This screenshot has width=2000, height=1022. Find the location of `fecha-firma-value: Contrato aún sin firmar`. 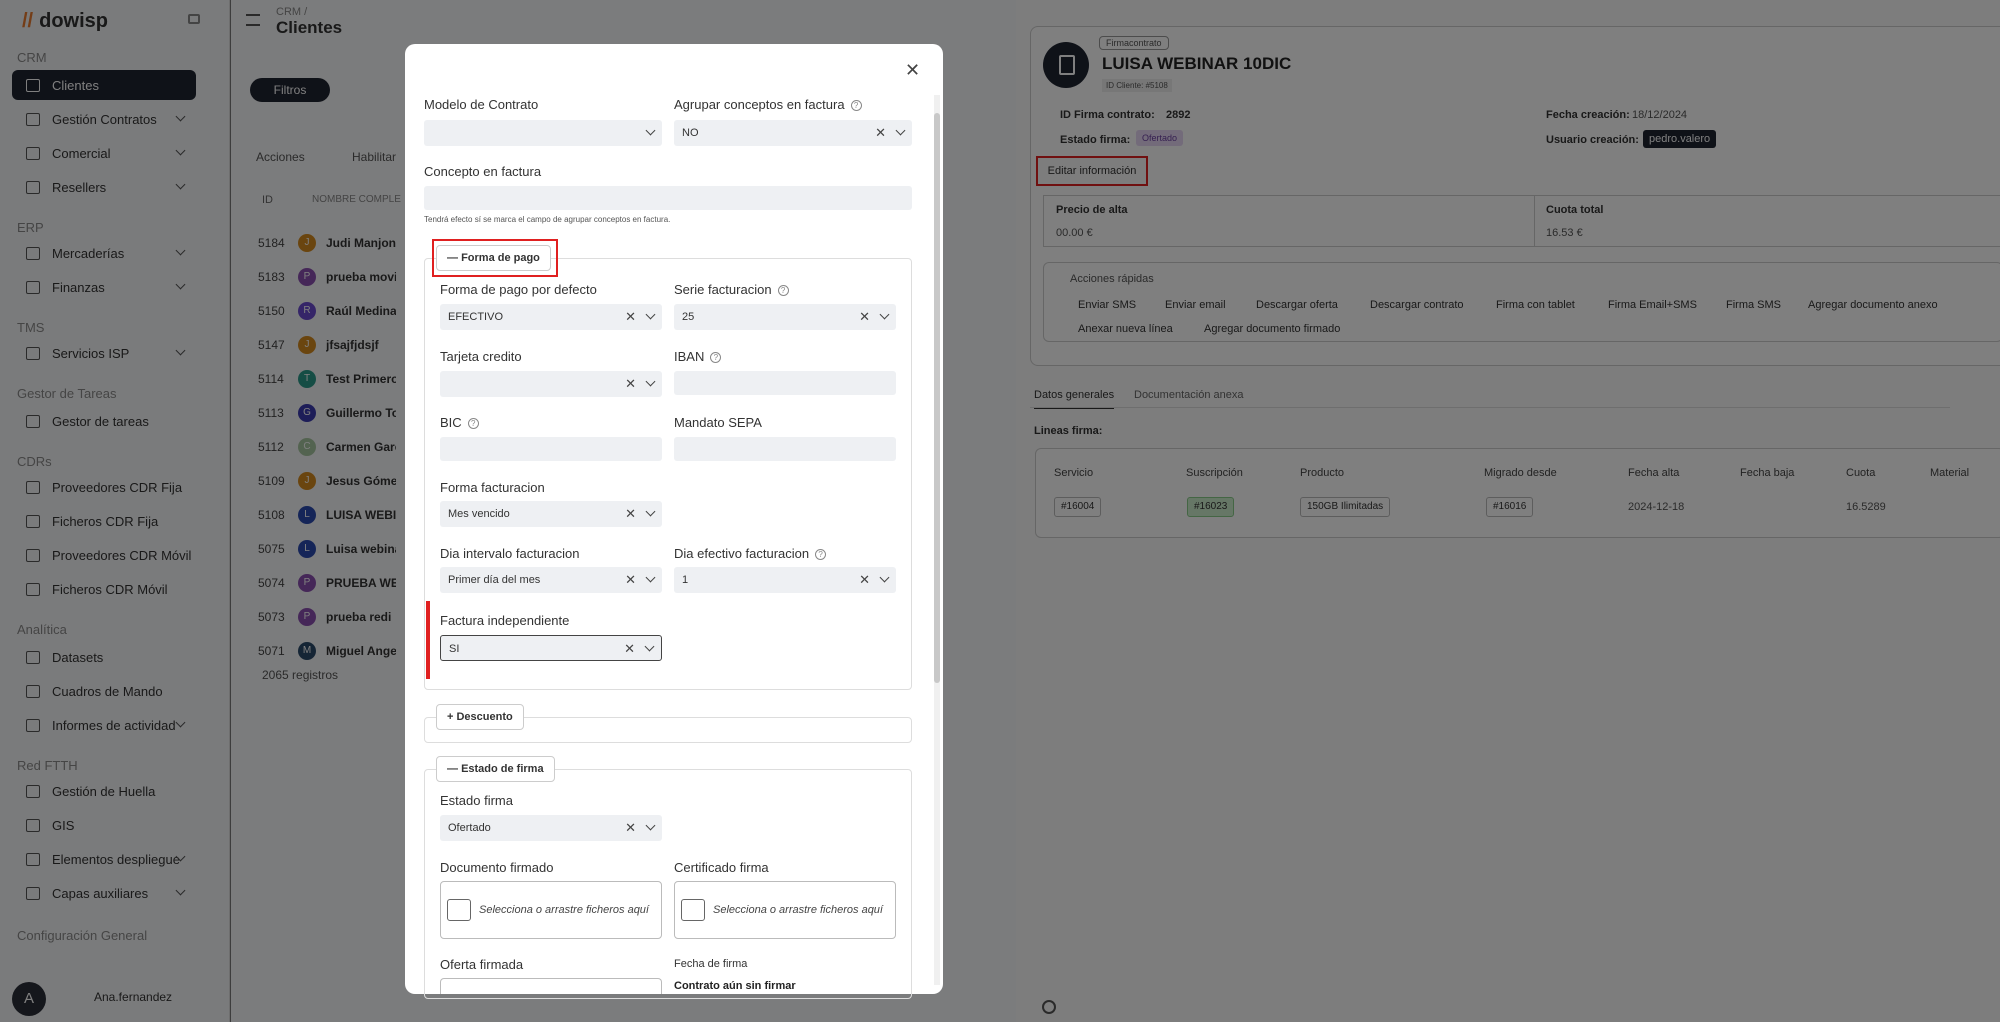

fecha-firma-value: Contrato aún sin firmar is located at coordinates (735, 986).